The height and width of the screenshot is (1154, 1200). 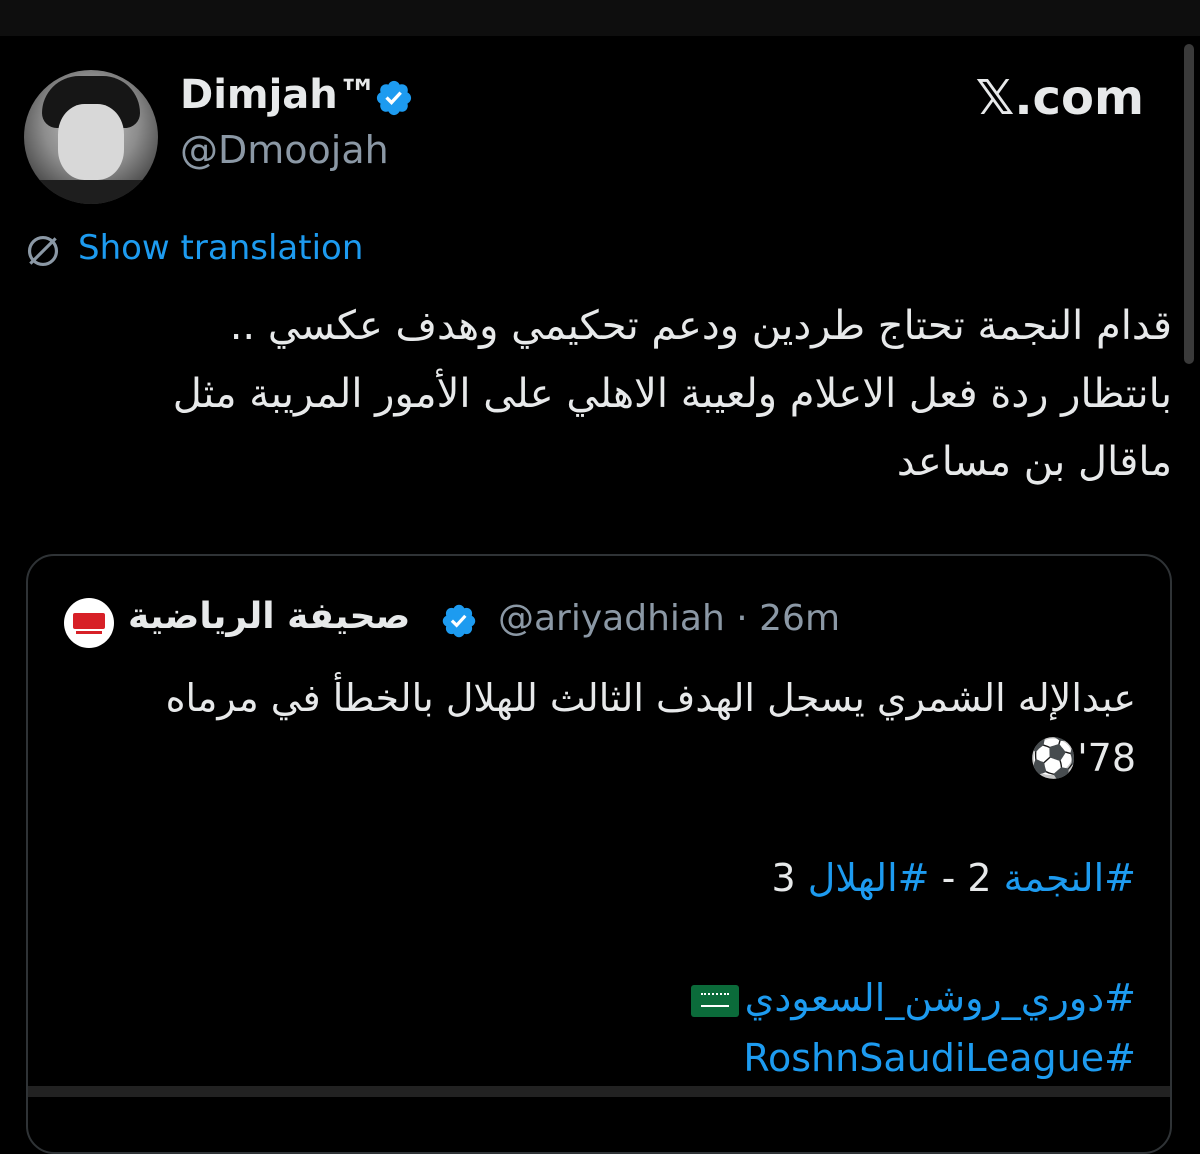 What do you see at coordinates (43, 251) in the screenshot?
I see `translate-icon` at bounding box center [43, 251].